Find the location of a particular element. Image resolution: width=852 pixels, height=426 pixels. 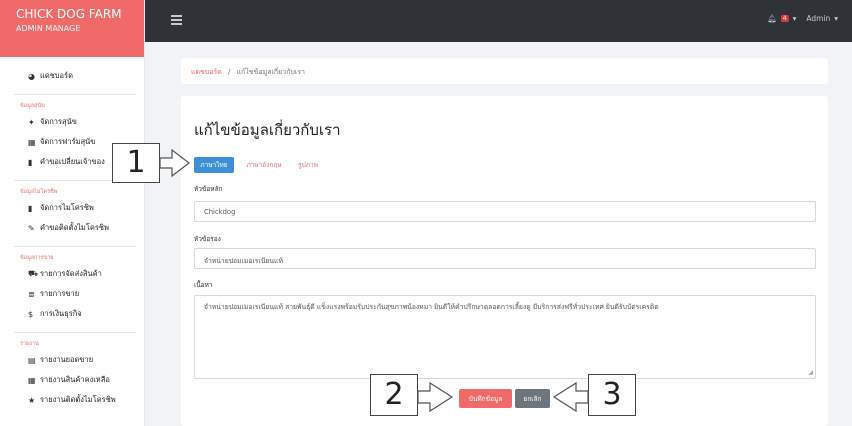

left-arrow-icon is located at coordinates (570, 397).